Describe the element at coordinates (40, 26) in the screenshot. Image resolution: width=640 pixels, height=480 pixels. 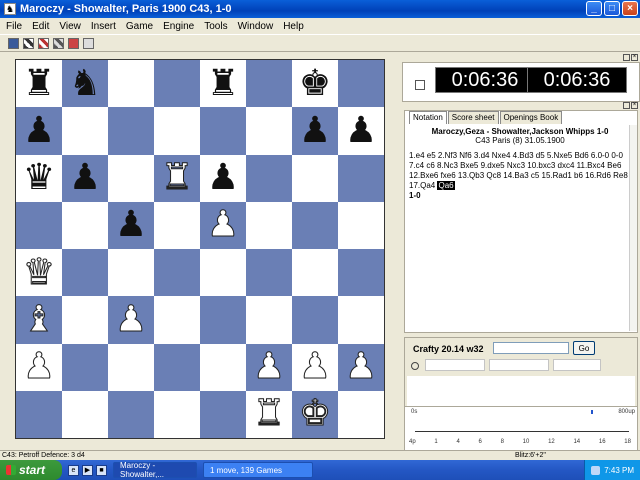
I see `menu-edit: Edit` at that location.